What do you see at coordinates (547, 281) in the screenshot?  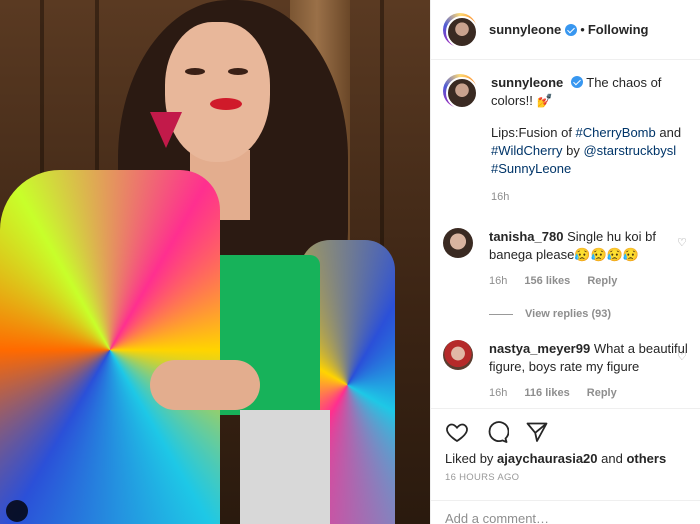 I see `comment-likes: 156 likes` at bounding box center [547, 281].